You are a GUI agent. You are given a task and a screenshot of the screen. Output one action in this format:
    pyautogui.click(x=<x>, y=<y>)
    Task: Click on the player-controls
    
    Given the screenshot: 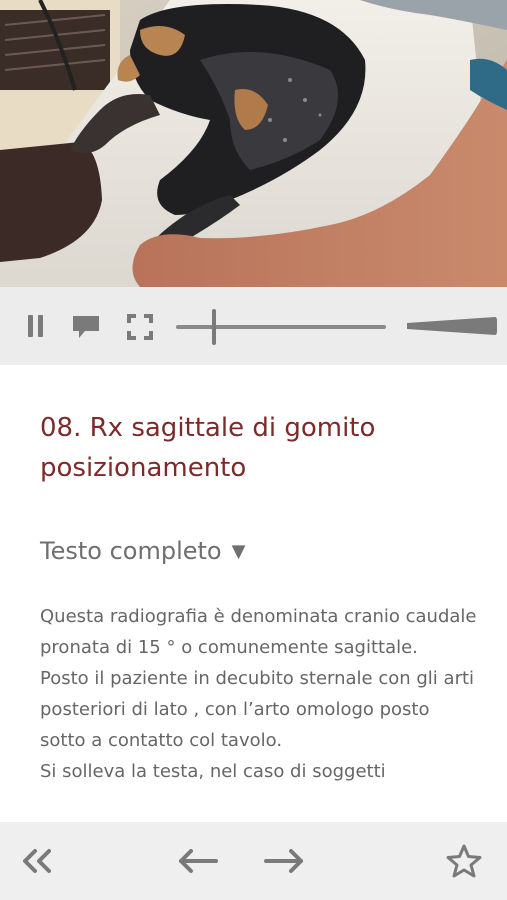 What is the action you would take?
    pyautogui.click(x=253, y=326)
    